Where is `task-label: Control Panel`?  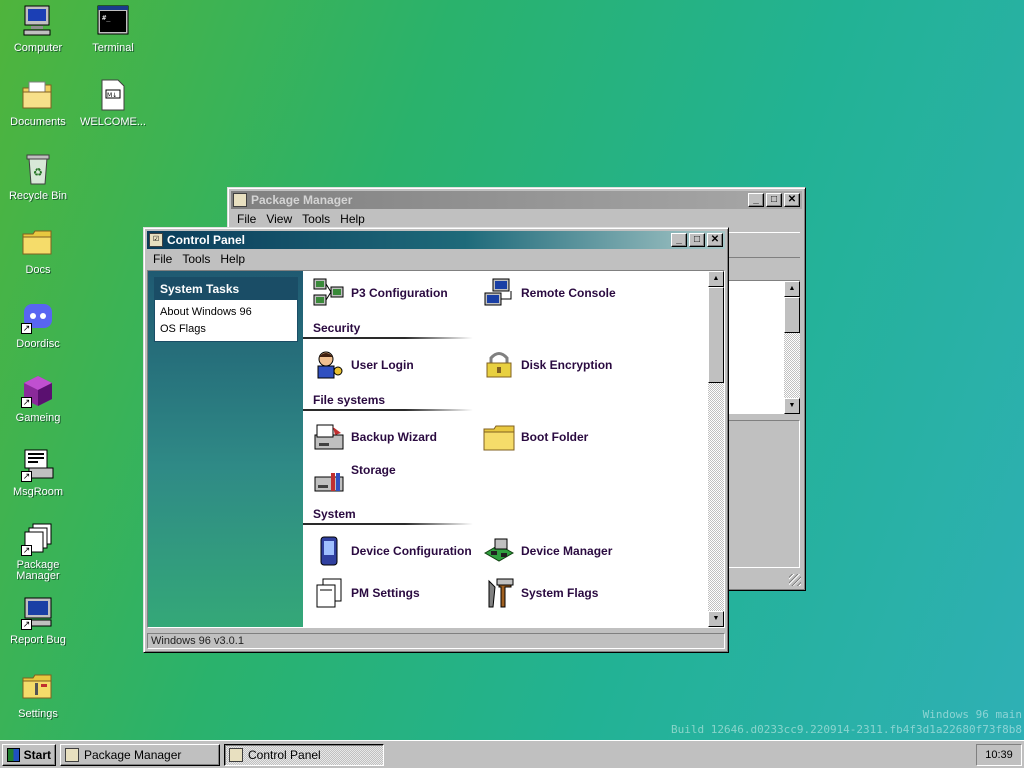
task-label: Control Panel is located at coordinates (284, 754).